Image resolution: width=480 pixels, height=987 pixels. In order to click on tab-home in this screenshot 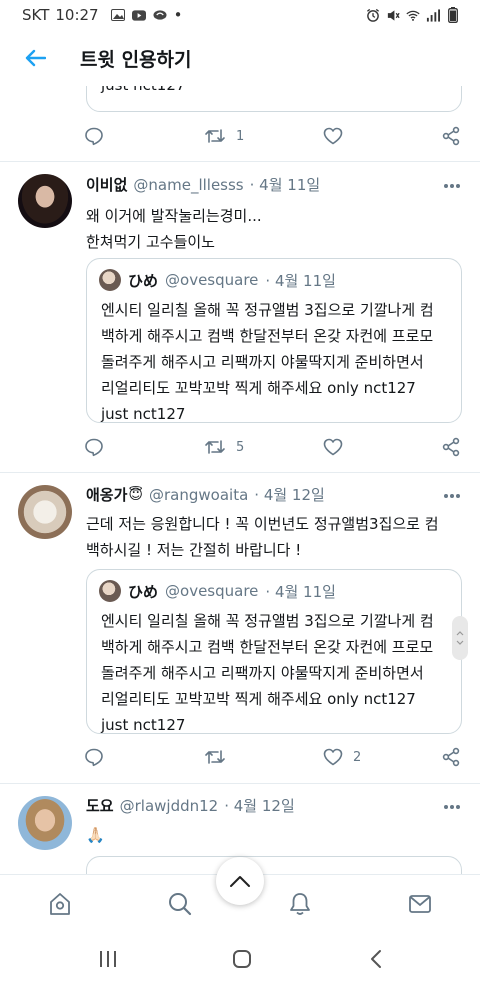, I will do `click(60, 904)`.